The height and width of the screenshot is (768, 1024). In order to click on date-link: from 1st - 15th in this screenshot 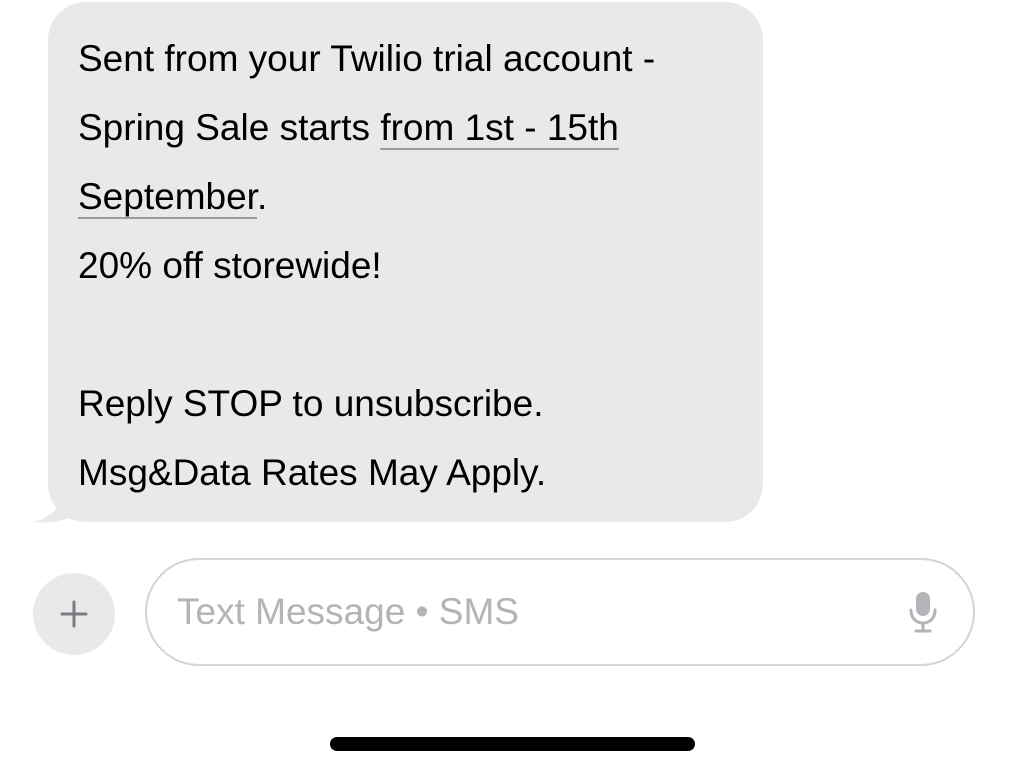, I will do `click(499, 127)`.